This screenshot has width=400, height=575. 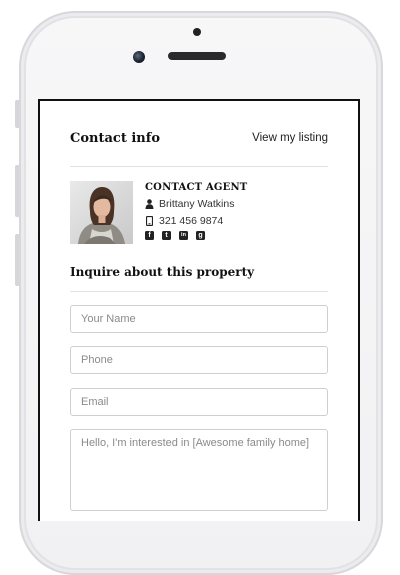 I want to click on front-camera-icon, so click(x=139, y=57).